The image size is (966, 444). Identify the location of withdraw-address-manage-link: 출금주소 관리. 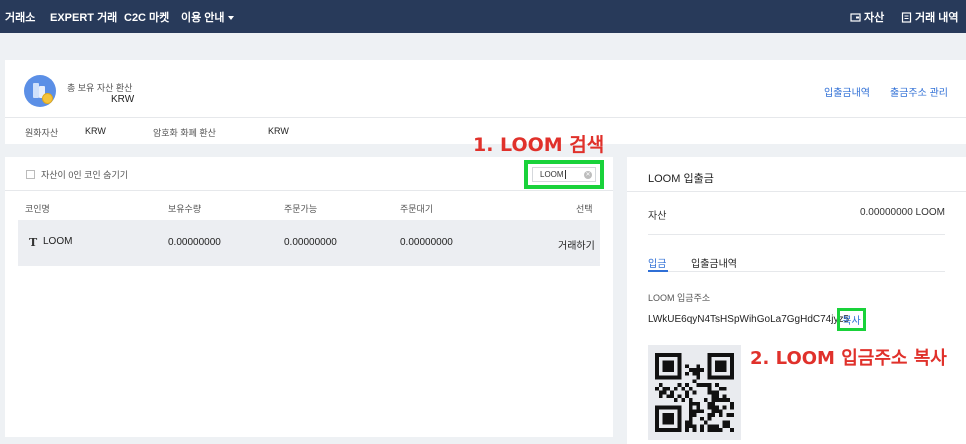
(919, 91).